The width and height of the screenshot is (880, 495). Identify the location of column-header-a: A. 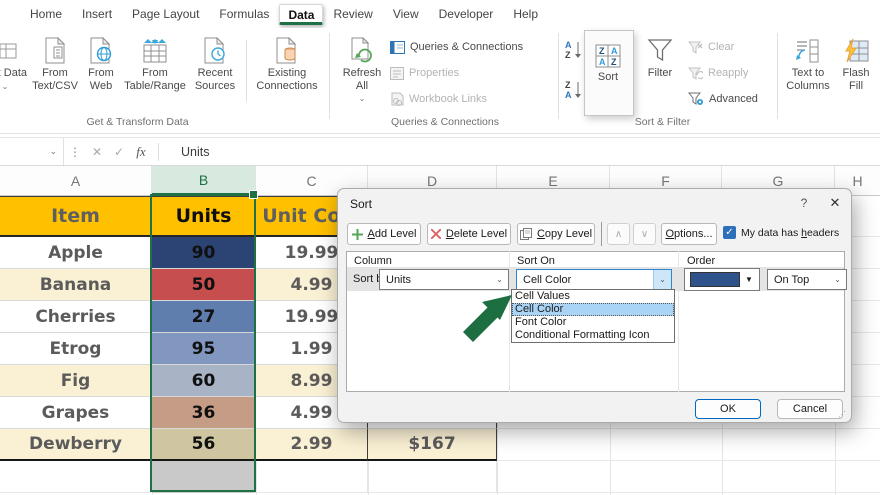
(76, 180).